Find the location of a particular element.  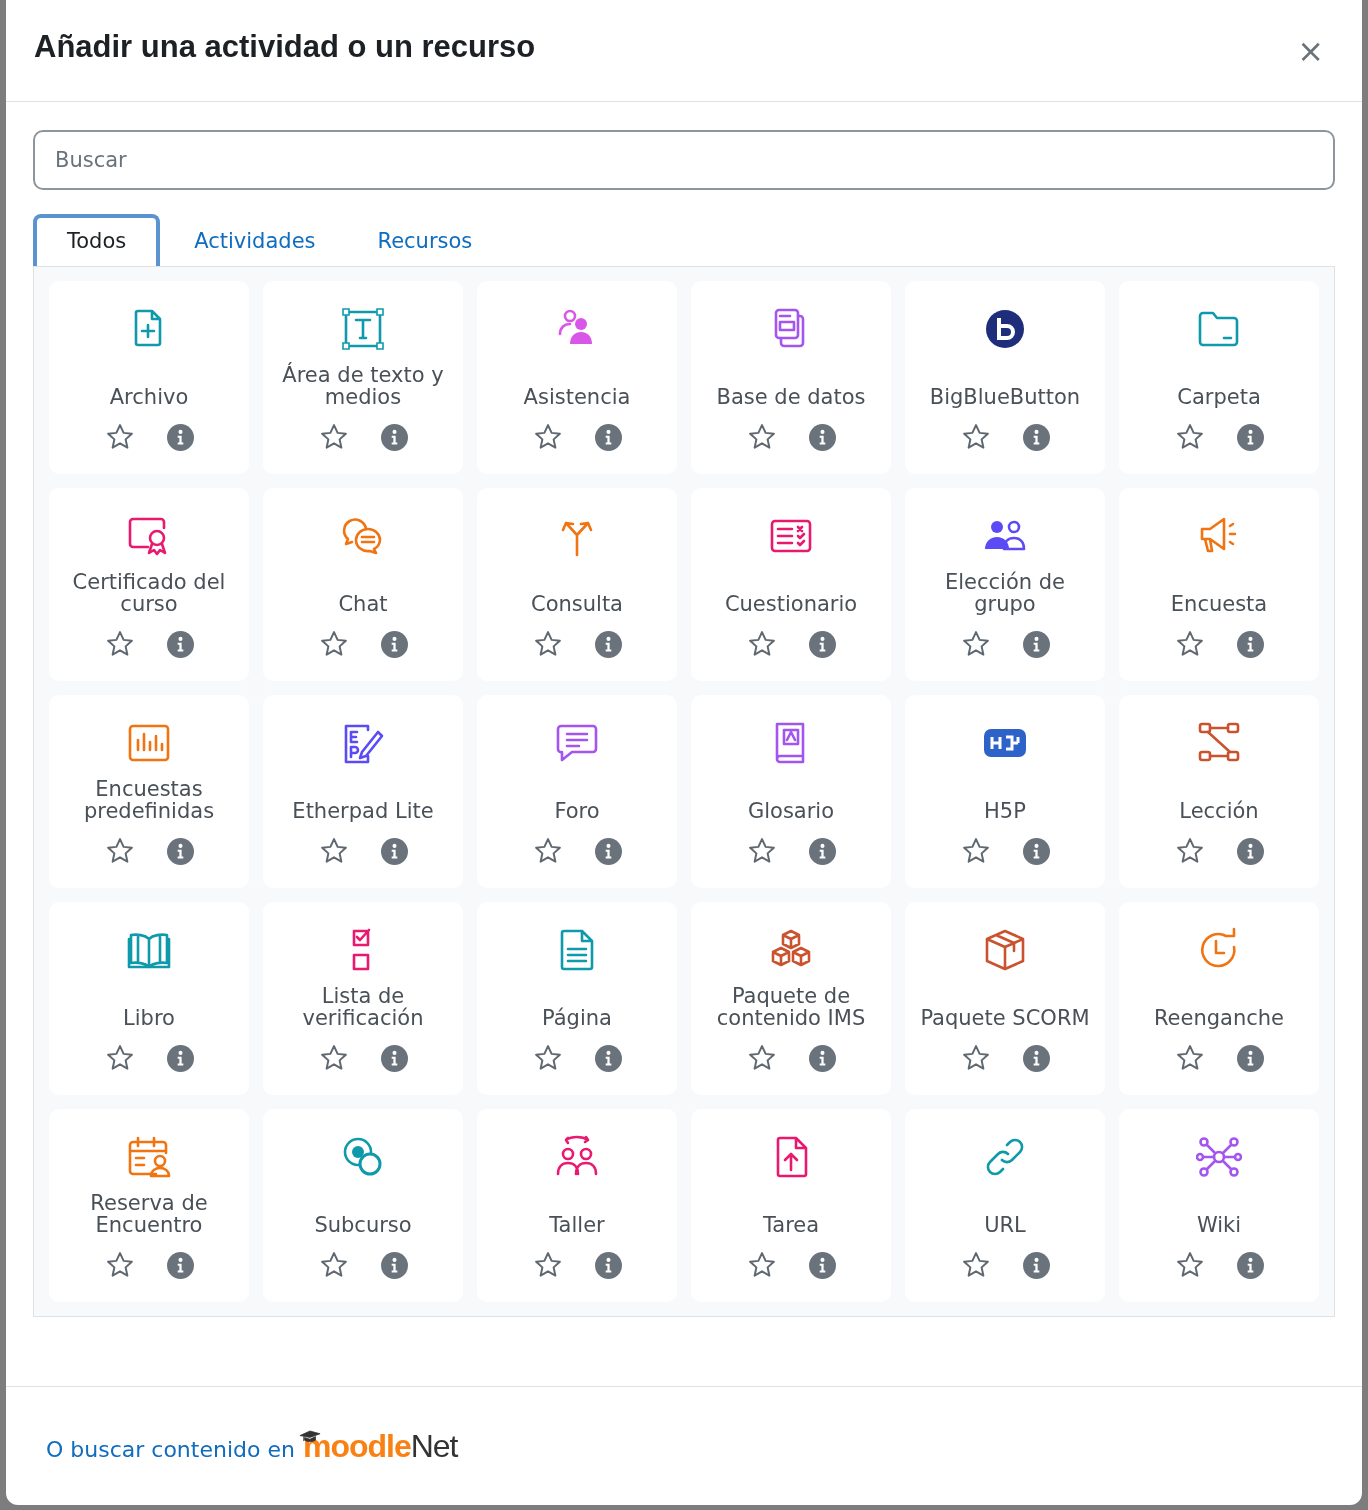

activity-card: Paquete de contenido IMS is located at coordinates (791, 998).